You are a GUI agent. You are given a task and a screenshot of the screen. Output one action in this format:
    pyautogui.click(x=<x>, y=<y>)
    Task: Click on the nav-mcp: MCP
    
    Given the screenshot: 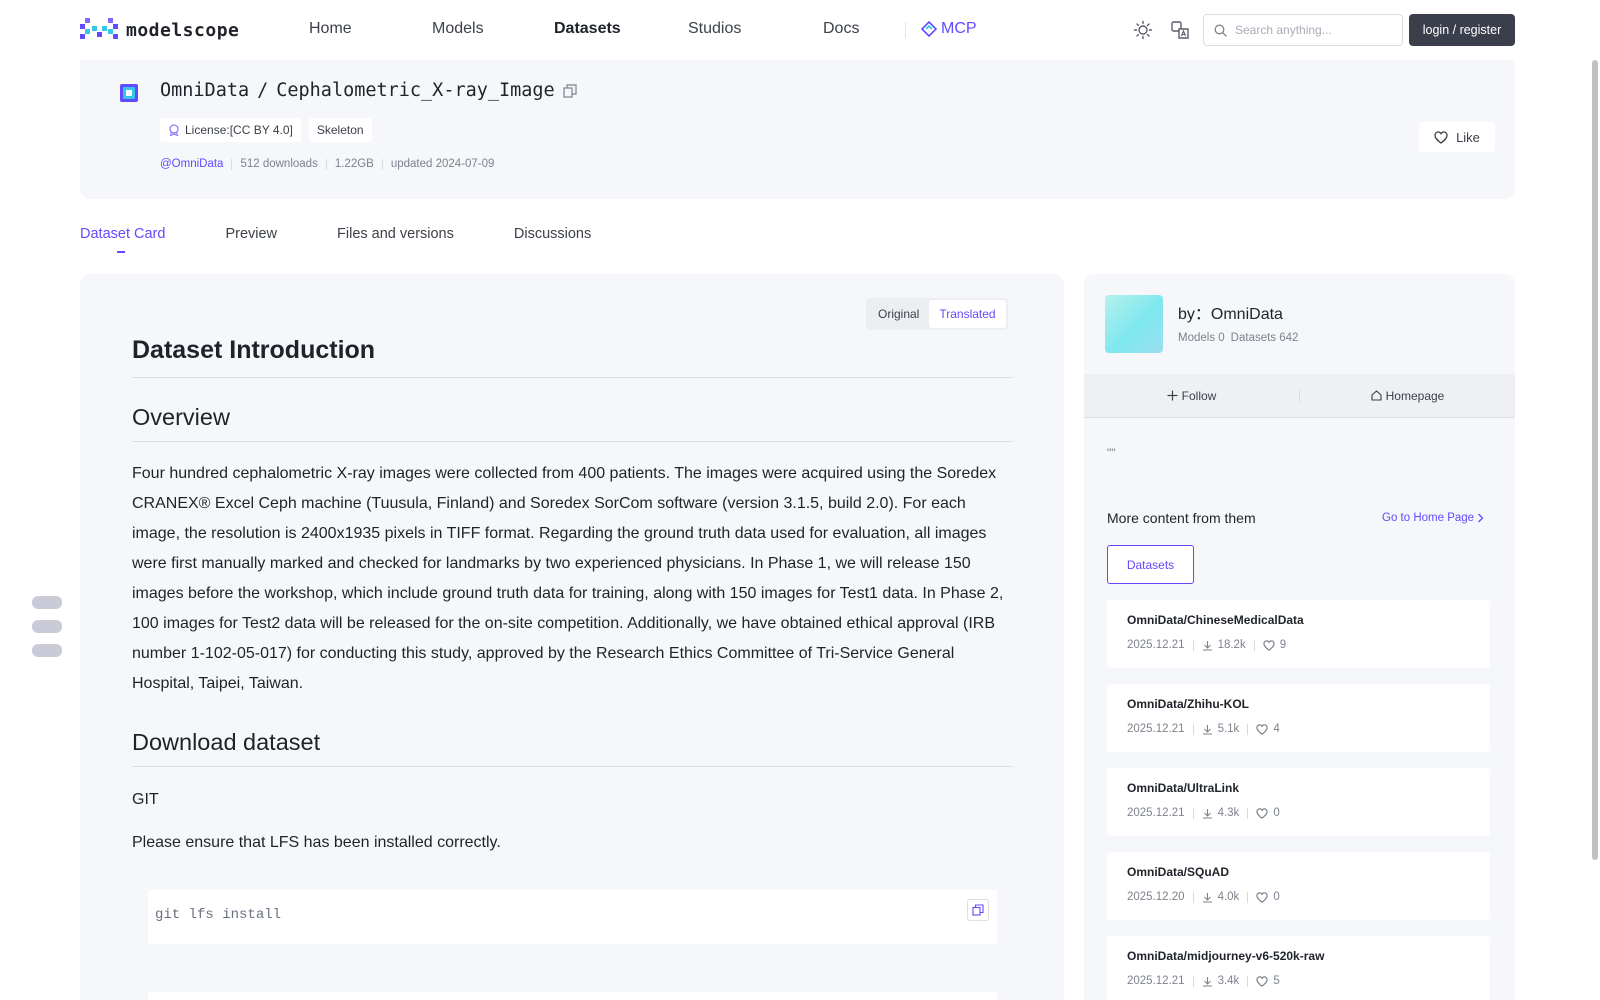 What is the action you would take?
    pyautogui.click(x=949, y=29)
    